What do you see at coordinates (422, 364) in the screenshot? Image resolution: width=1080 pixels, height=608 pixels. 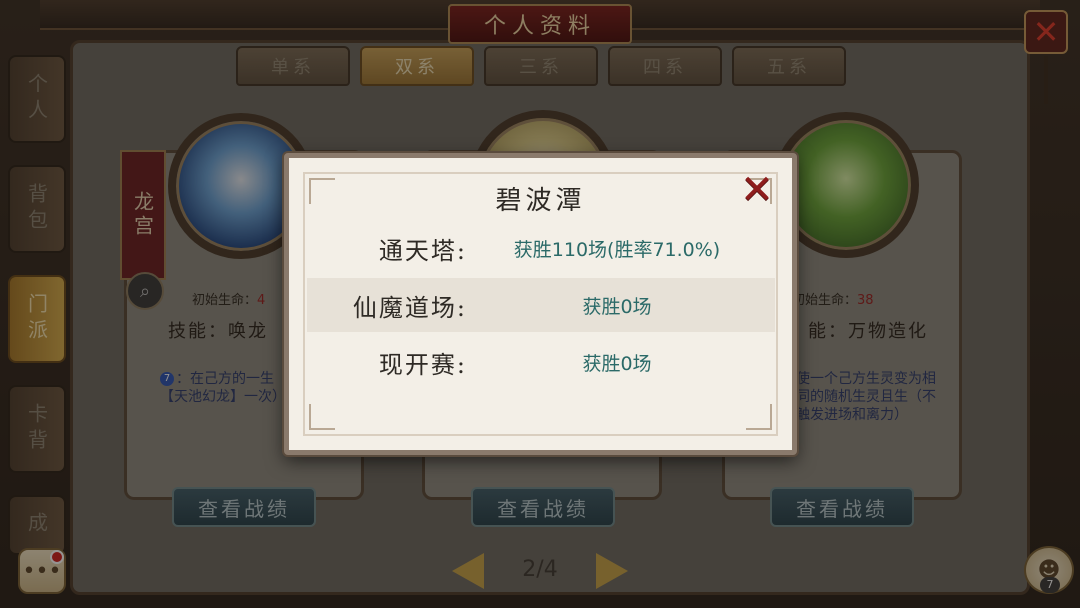 I see `stat-label: 现开赛:` at bounding box center [422, 364].